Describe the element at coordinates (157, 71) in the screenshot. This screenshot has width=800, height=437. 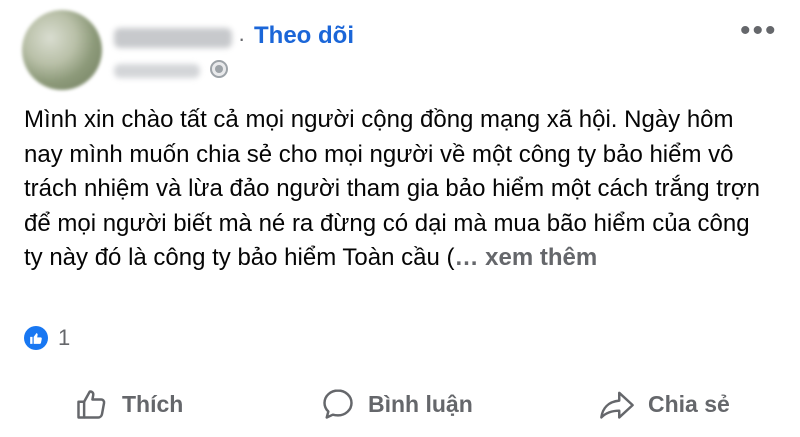
I see `post-meta-blurred` at that location.